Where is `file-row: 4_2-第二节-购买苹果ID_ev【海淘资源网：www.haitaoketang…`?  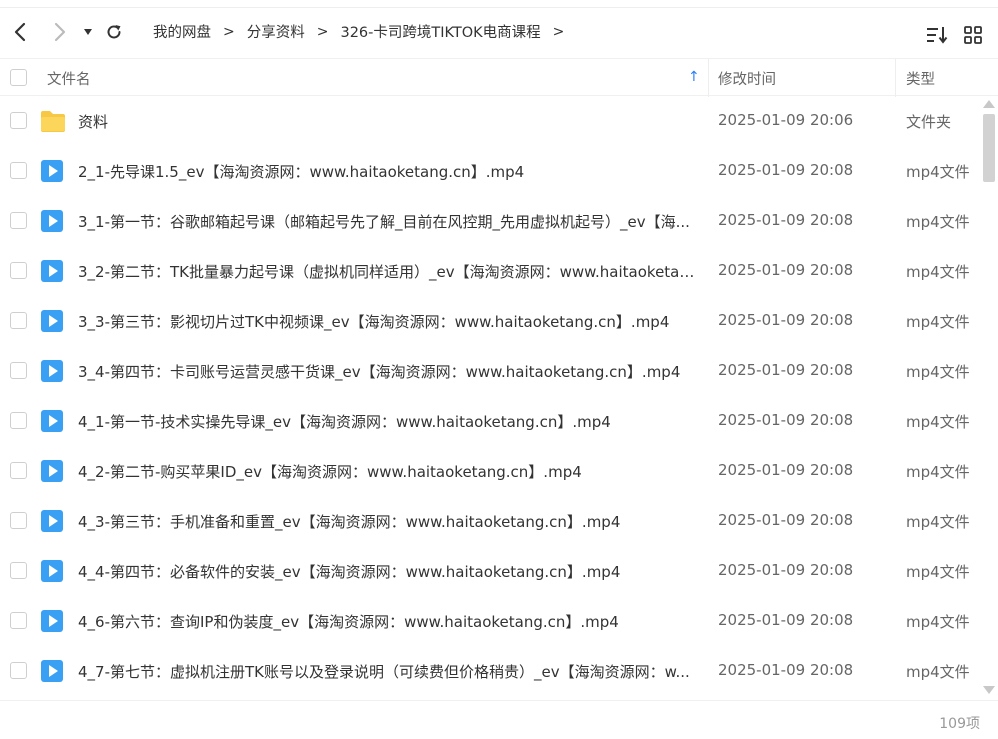 file-row: 4_2-第二节-购买苹果ID_ev【海淘资源网：www.haitaoketang… is located at coordinates (490, 471).